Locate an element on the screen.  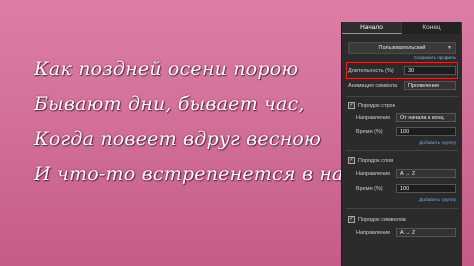
char-direction-select: A → Z is located at coordinates (426, 232).